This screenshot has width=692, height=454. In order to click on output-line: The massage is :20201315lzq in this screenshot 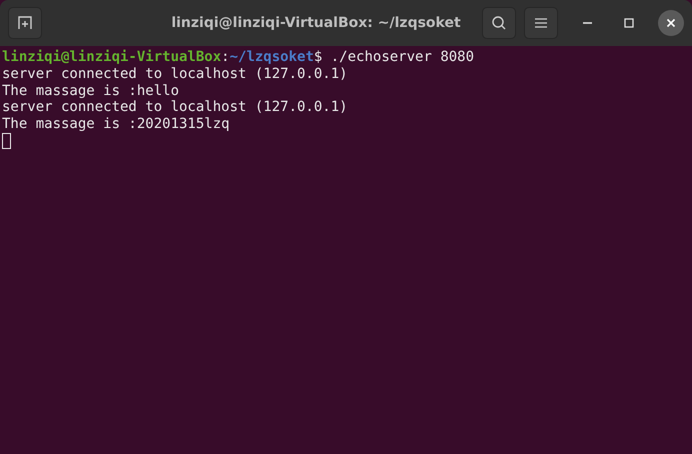, I will do `click(116, 124)`.